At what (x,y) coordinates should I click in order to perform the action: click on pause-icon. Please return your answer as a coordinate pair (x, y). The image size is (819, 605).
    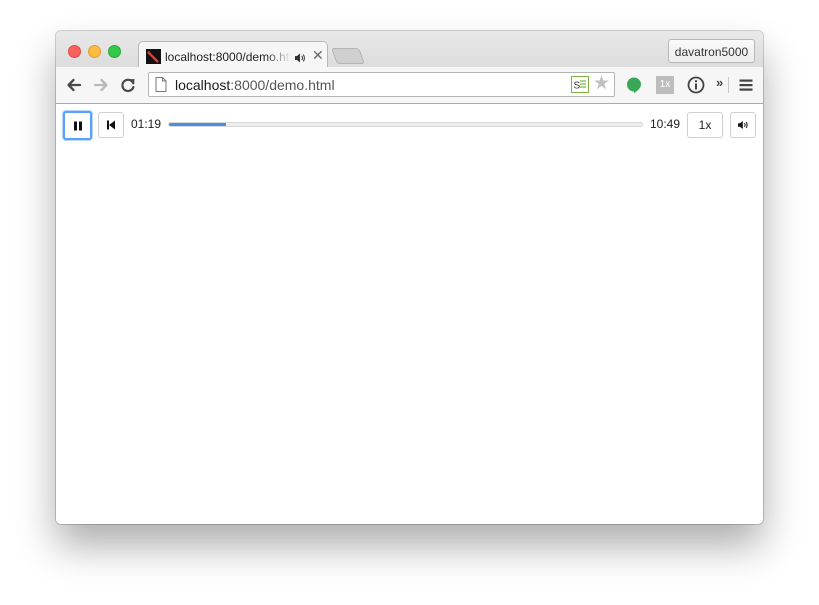
    Looking at the image, I should click on (77, 125).